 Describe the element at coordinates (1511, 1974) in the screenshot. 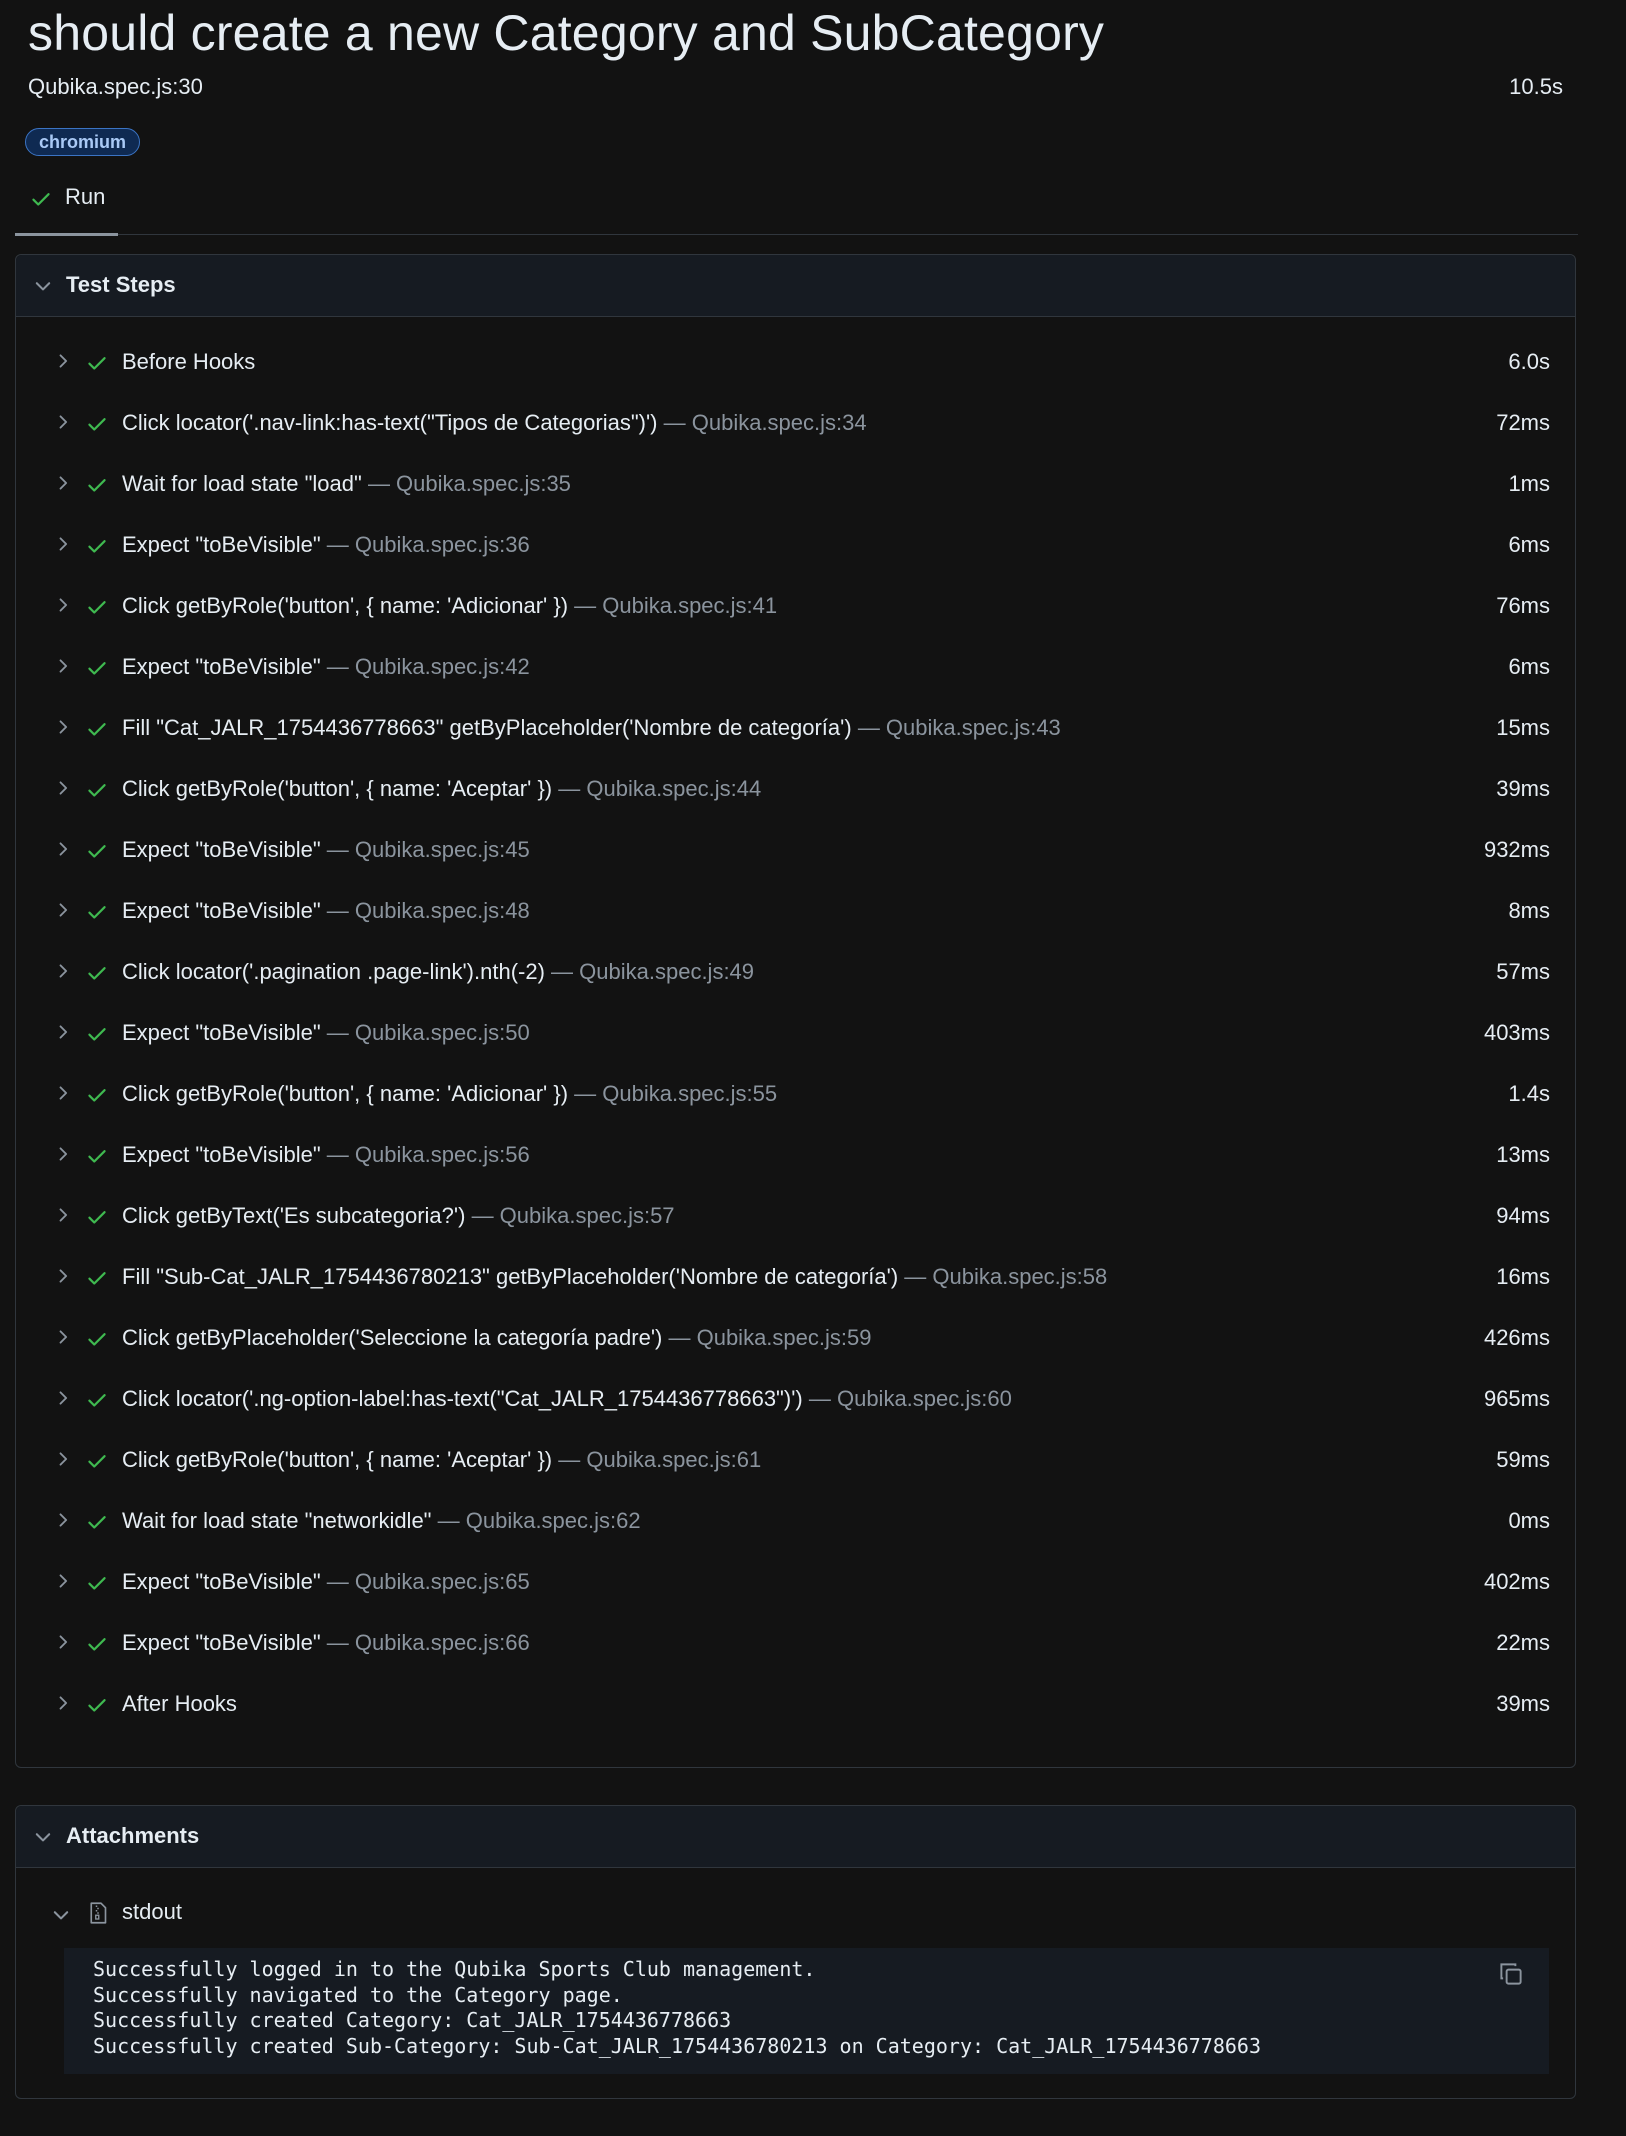

I see `copy-icon` at that location.